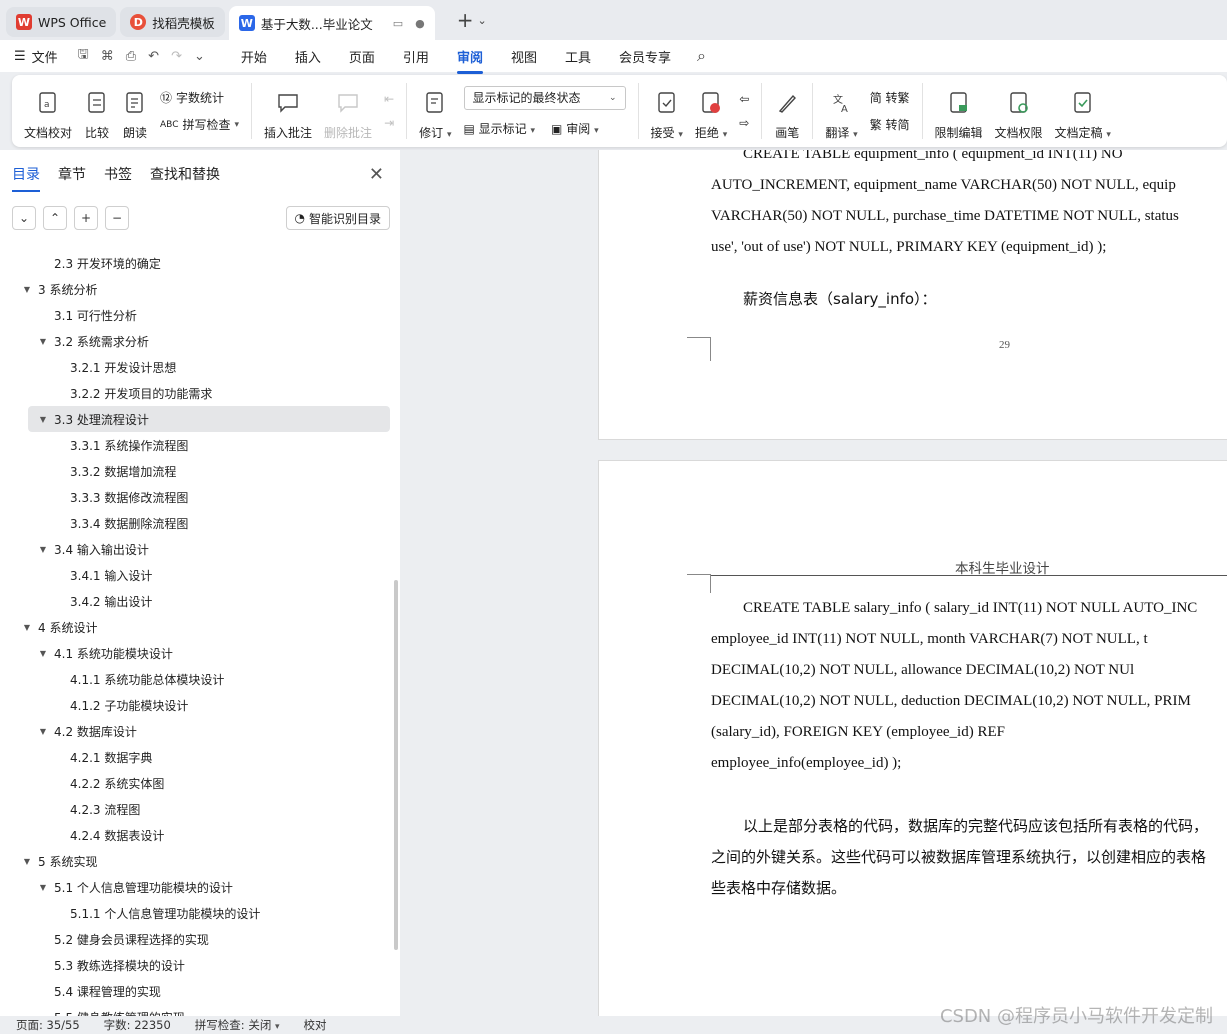  I want to click on tab-wps-office: W WPS Office, so click(61, 22).